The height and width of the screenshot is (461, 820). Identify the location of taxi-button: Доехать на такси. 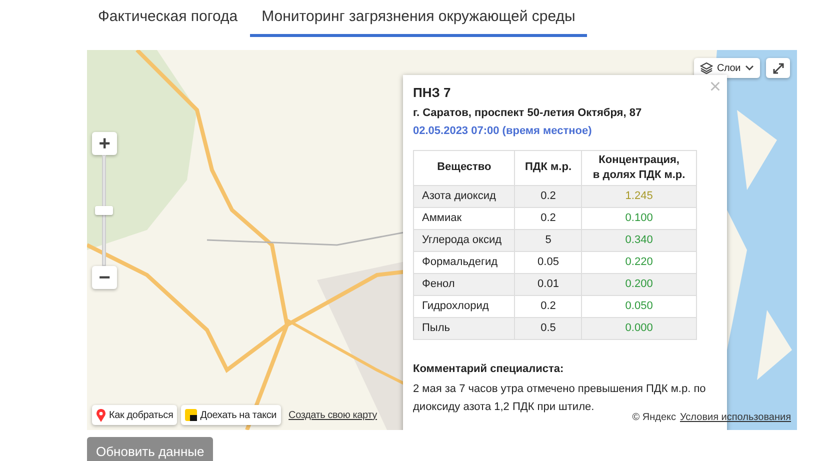
(231, 415).